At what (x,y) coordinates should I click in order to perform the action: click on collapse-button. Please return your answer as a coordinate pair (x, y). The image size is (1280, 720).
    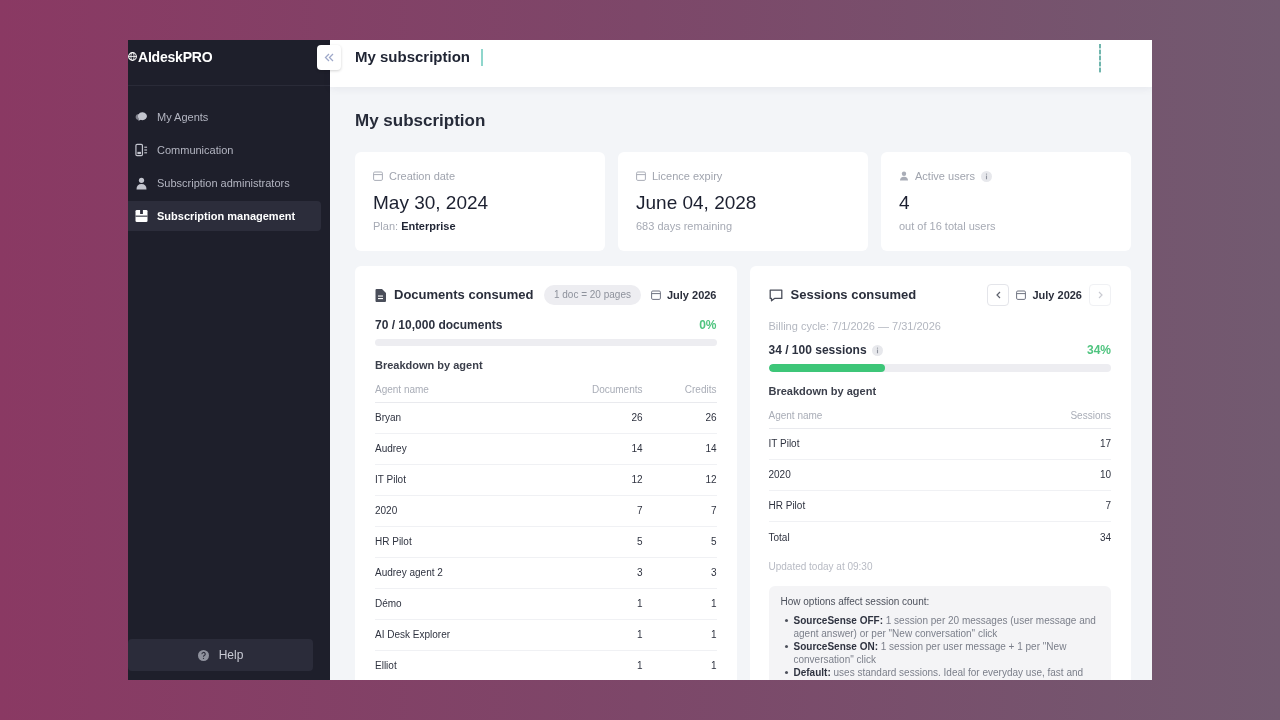
    Looking at the image, I should click on (329, 57).